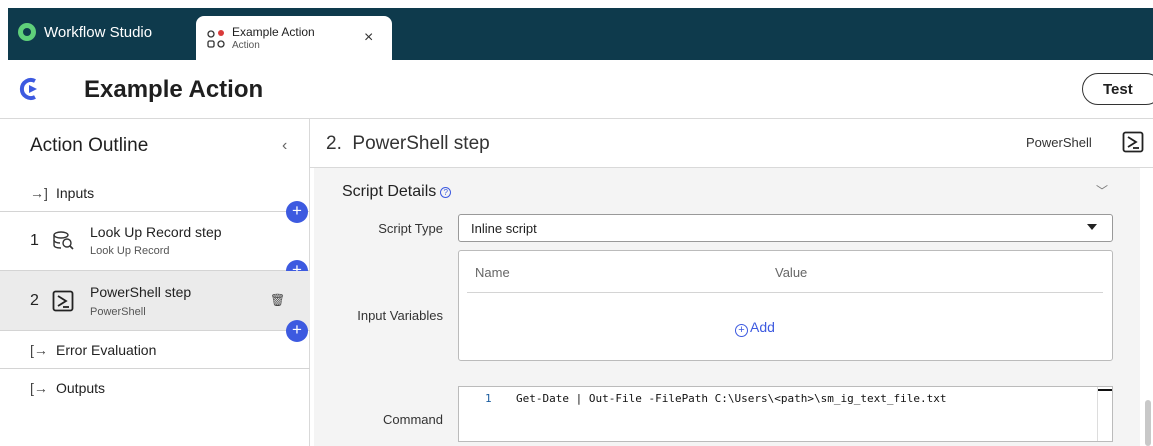  I want to click on line-number: 1, so click(488, 398).